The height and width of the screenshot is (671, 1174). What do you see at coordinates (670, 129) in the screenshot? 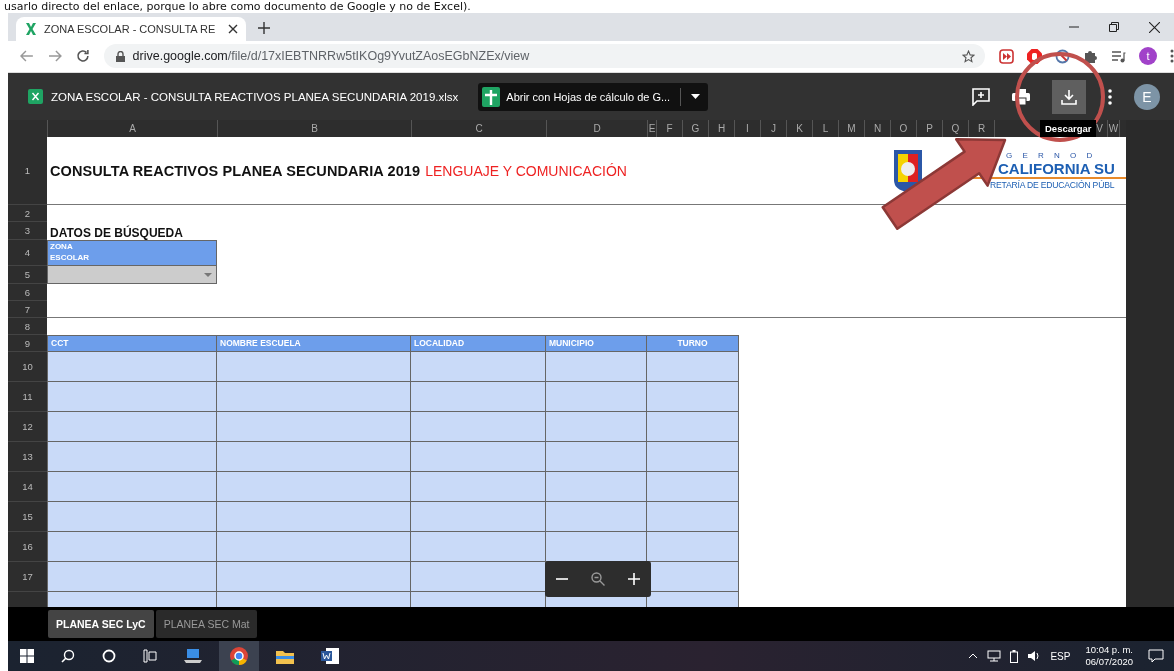
I see `column-header: F` at bounding box center [670, 129].